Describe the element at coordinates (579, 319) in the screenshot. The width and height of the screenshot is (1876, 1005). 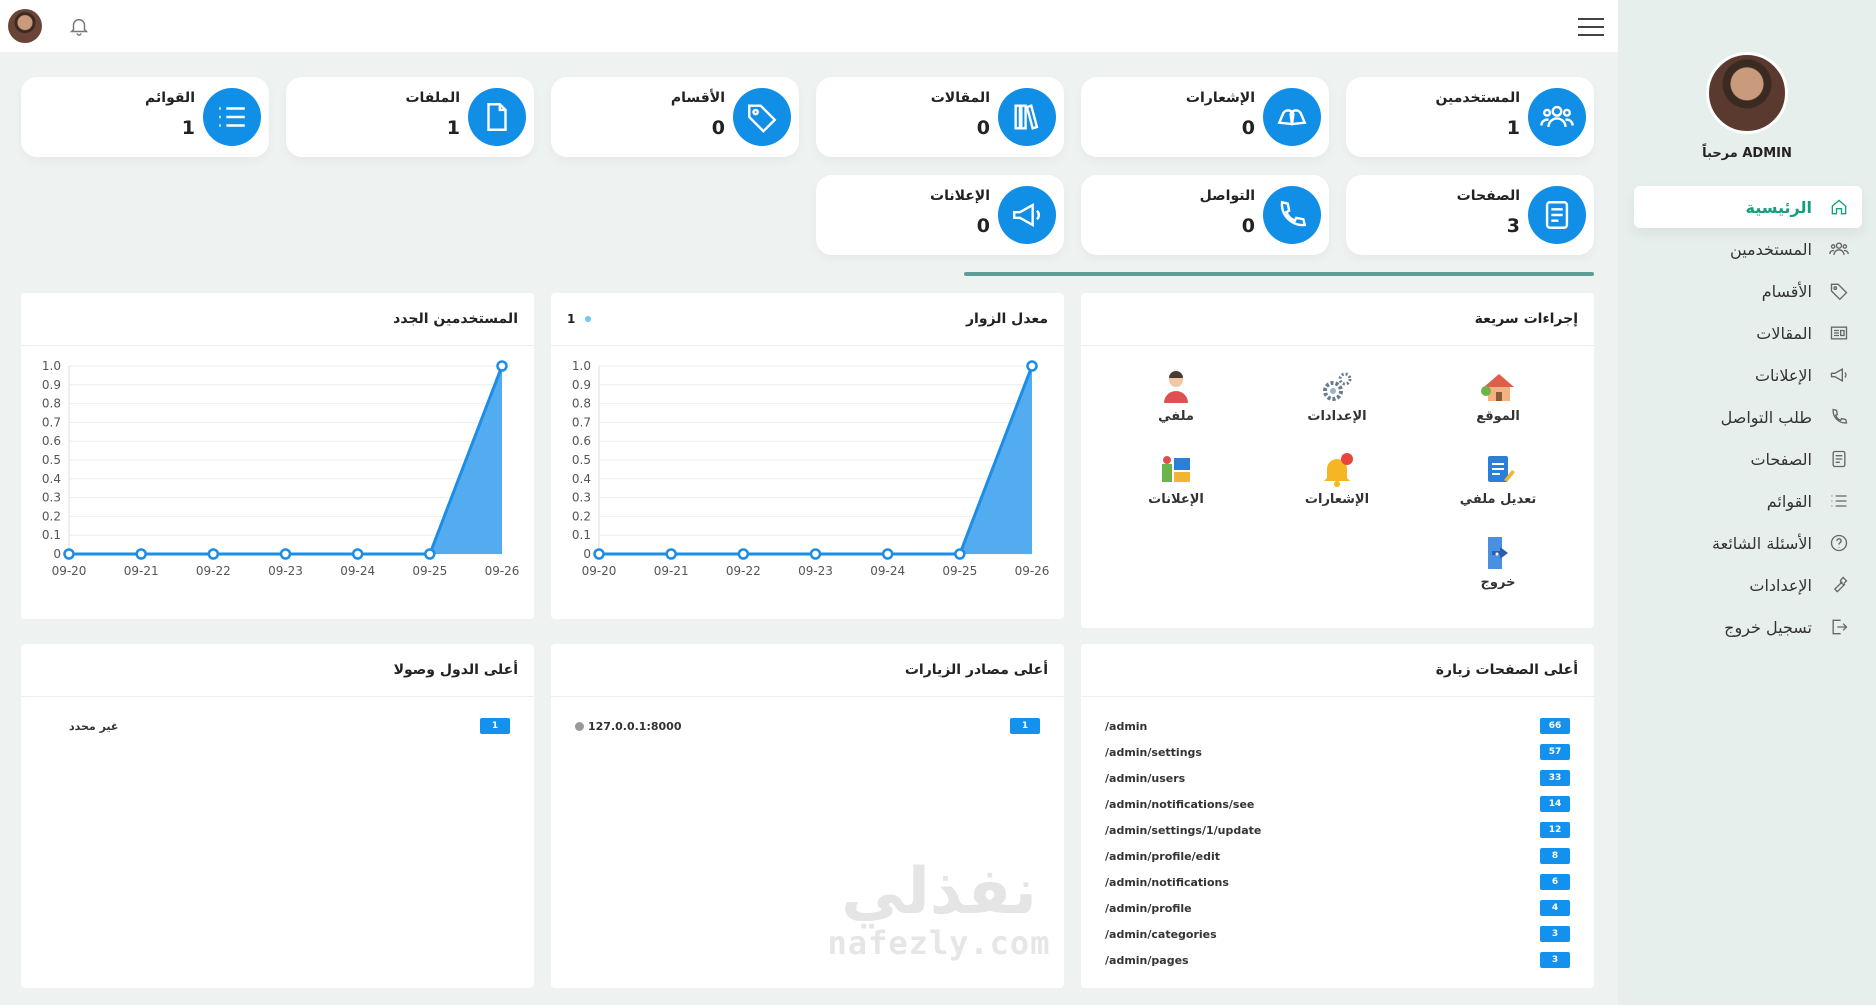
I see `chart-legend: 1` at that location.